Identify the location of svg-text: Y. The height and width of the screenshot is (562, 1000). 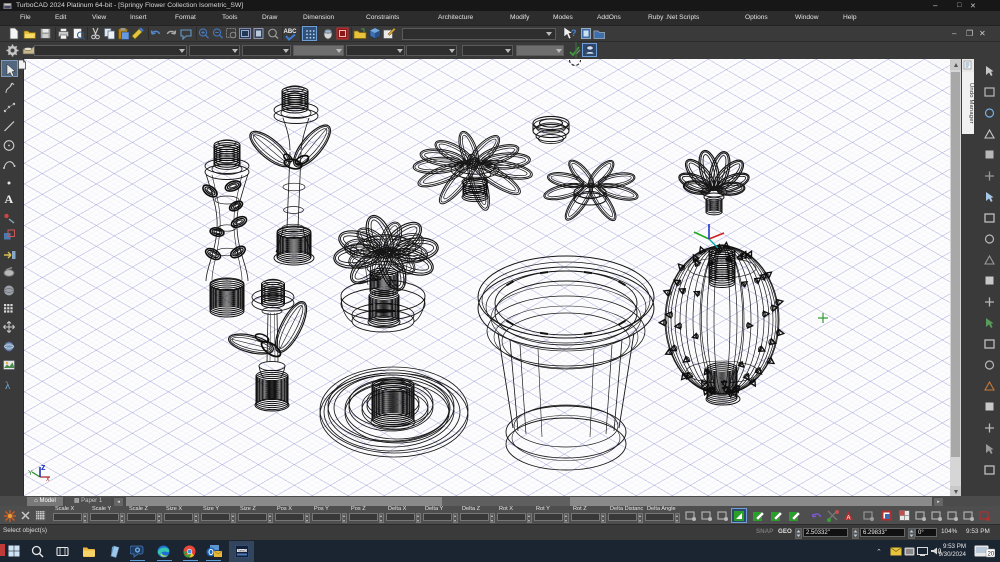
(30, 473).